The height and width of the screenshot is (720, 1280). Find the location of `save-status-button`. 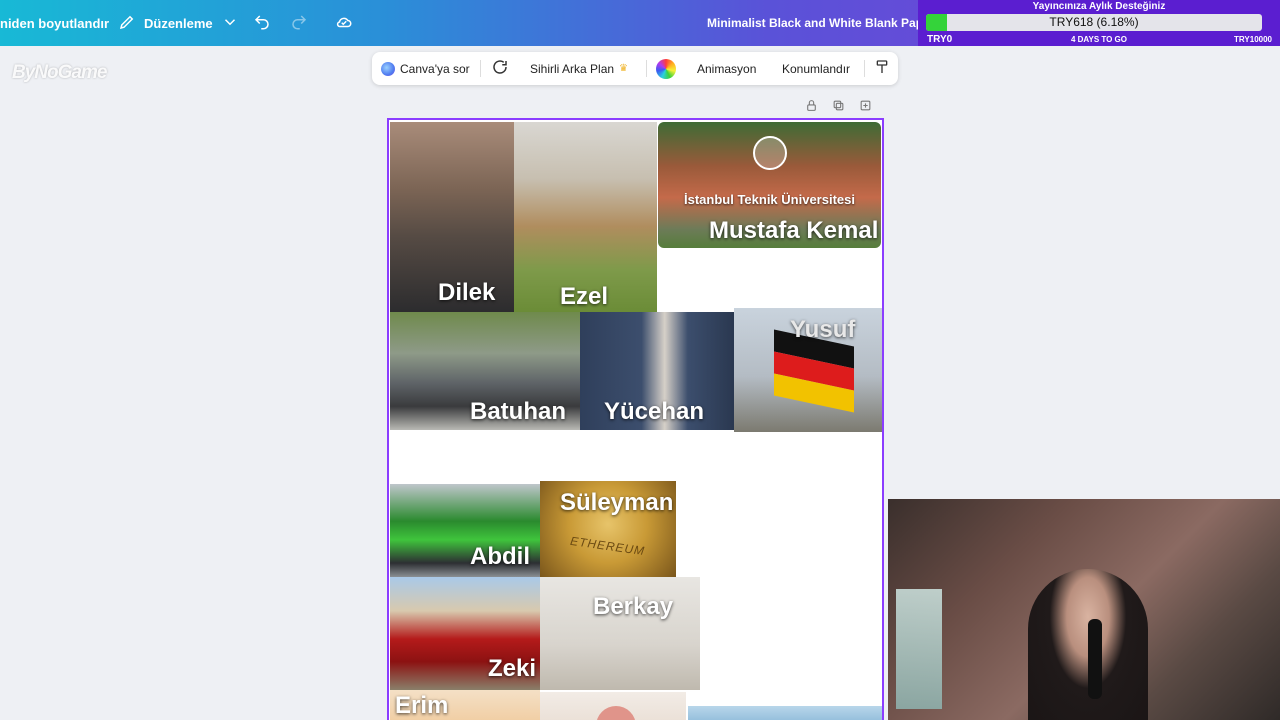

save-status-button is located at coordinates (344, 23).